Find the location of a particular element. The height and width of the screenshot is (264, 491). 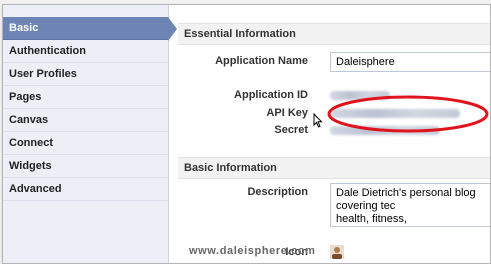

api-key-label: API Key is located at coordinates (287, 113).